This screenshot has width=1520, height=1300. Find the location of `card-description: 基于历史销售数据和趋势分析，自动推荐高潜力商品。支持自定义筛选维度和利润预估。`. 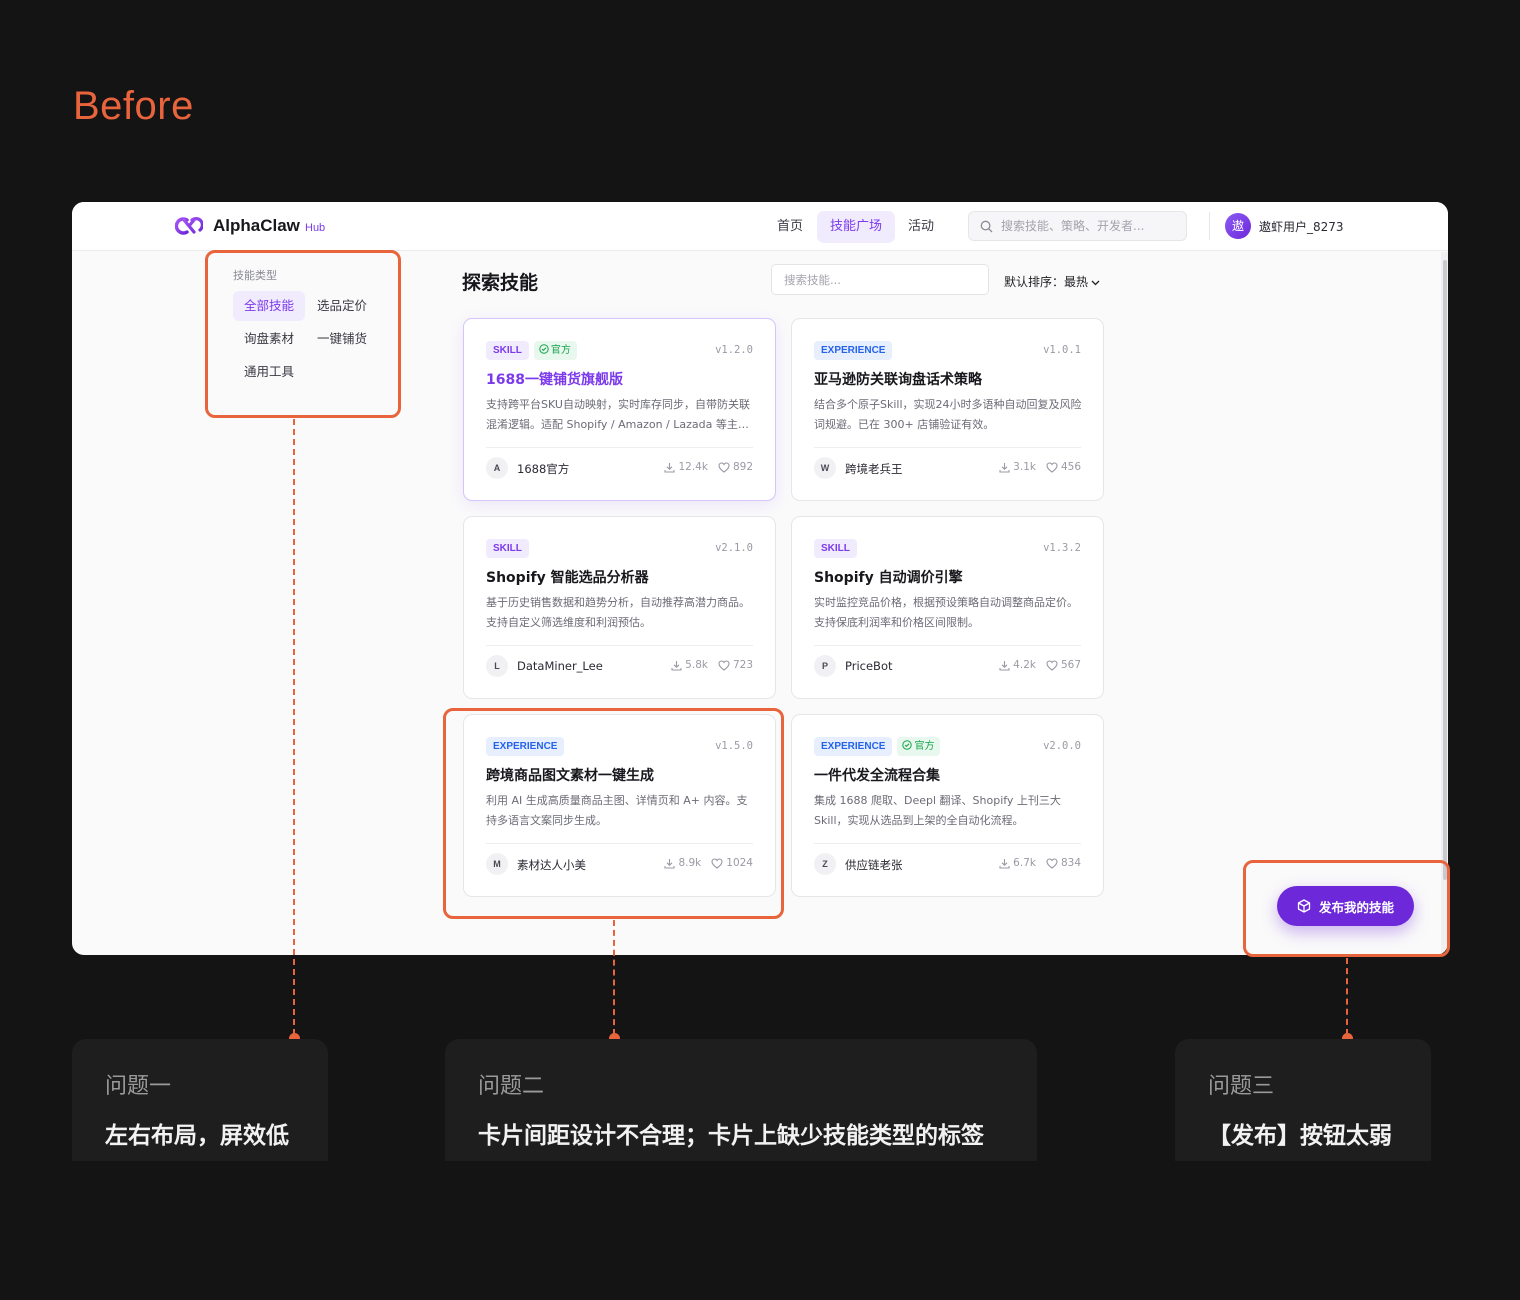

card-description: 基于历史销售数据和趋势分析，自动推荐高潜力商品。支持自定义筛选维度和利润预估。 is located at coordinates (618, 612).